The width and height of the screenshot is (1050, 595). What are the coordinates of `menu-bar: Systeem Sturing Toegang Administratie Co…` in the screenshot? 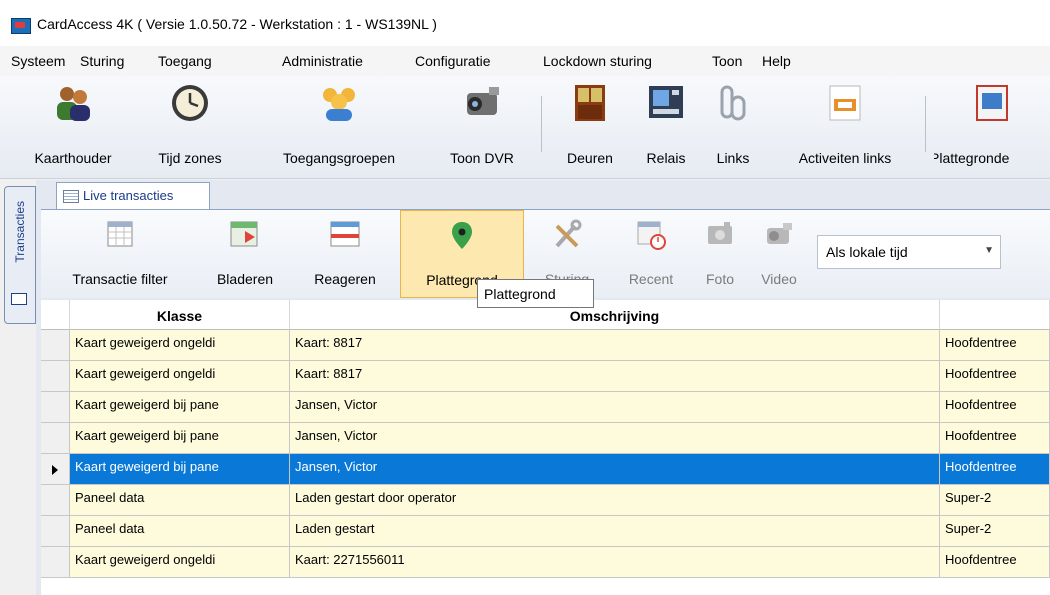 It's located at (525, 61).